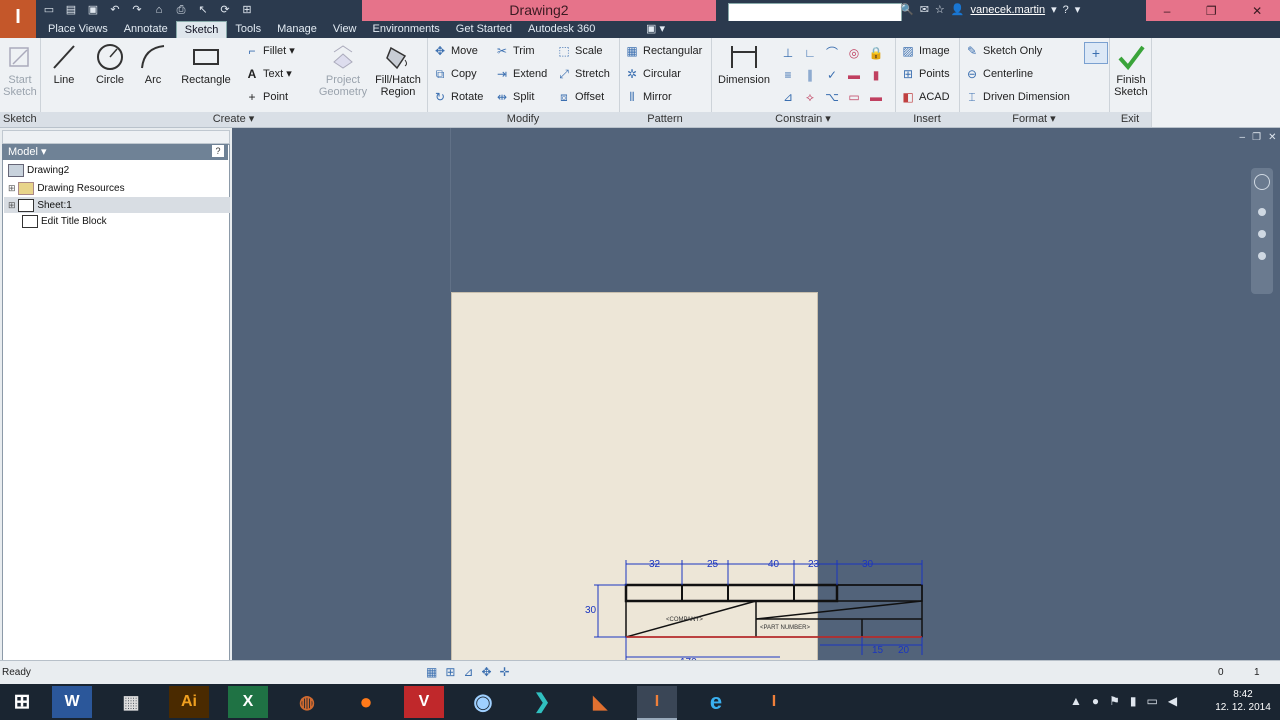 This screenshot has height=720, width=1280. Describe the element at coordinates (876, 97) in the screenshot. I see `hide-constraints-icon: ▬` at that location.